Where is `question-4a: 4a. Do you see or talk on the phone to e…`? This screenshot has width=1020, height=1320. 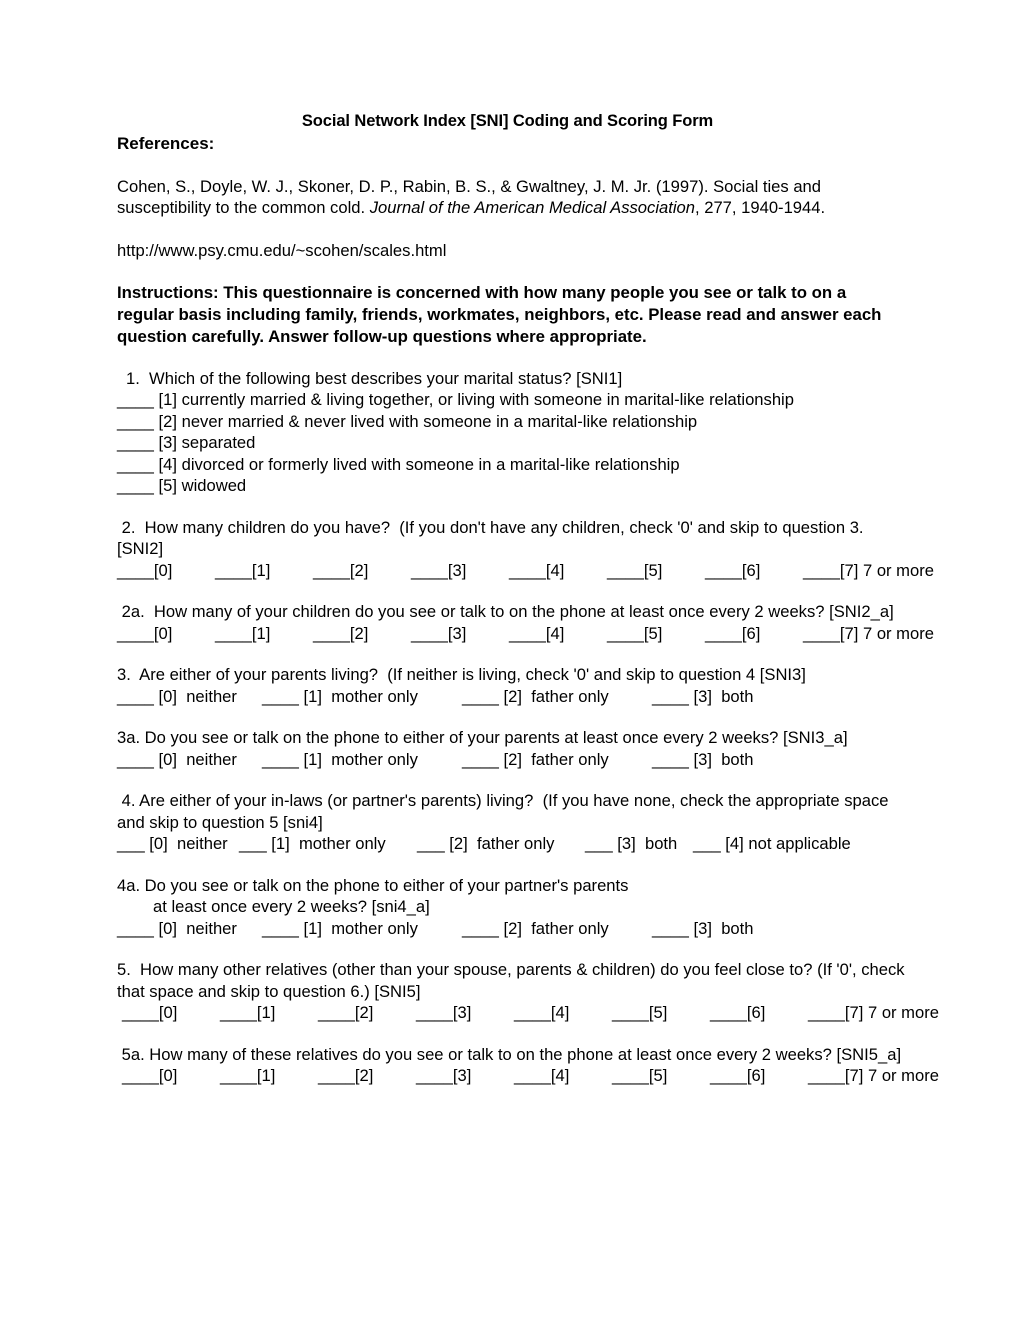
question-4a: 4a. Do you see or talk on the phone to e… is located at coordinates (514, 907).